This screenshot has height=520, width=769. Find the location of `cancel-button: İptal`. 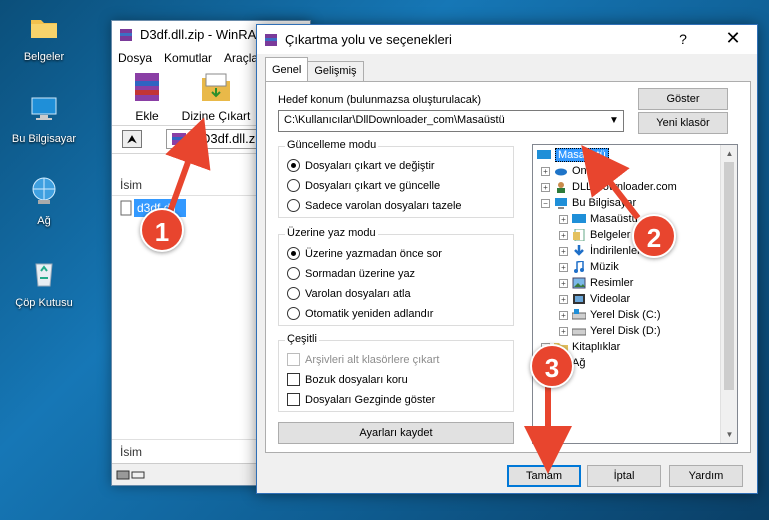

cancel-button: İptal is located at coordinates (624, 476).